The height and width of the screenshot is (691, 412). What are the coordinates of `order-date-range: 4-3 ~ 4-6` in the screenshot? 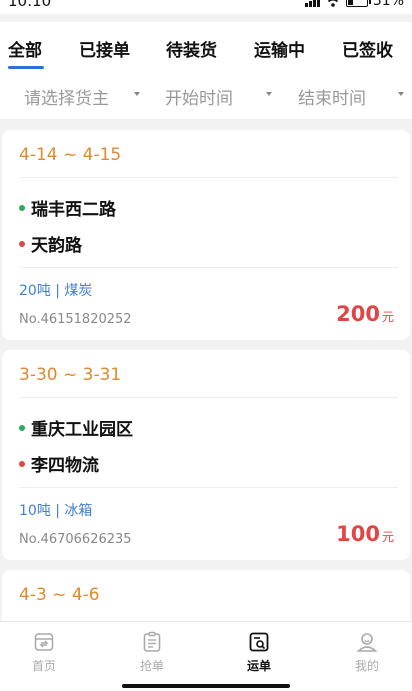 It's located at (59, 595).